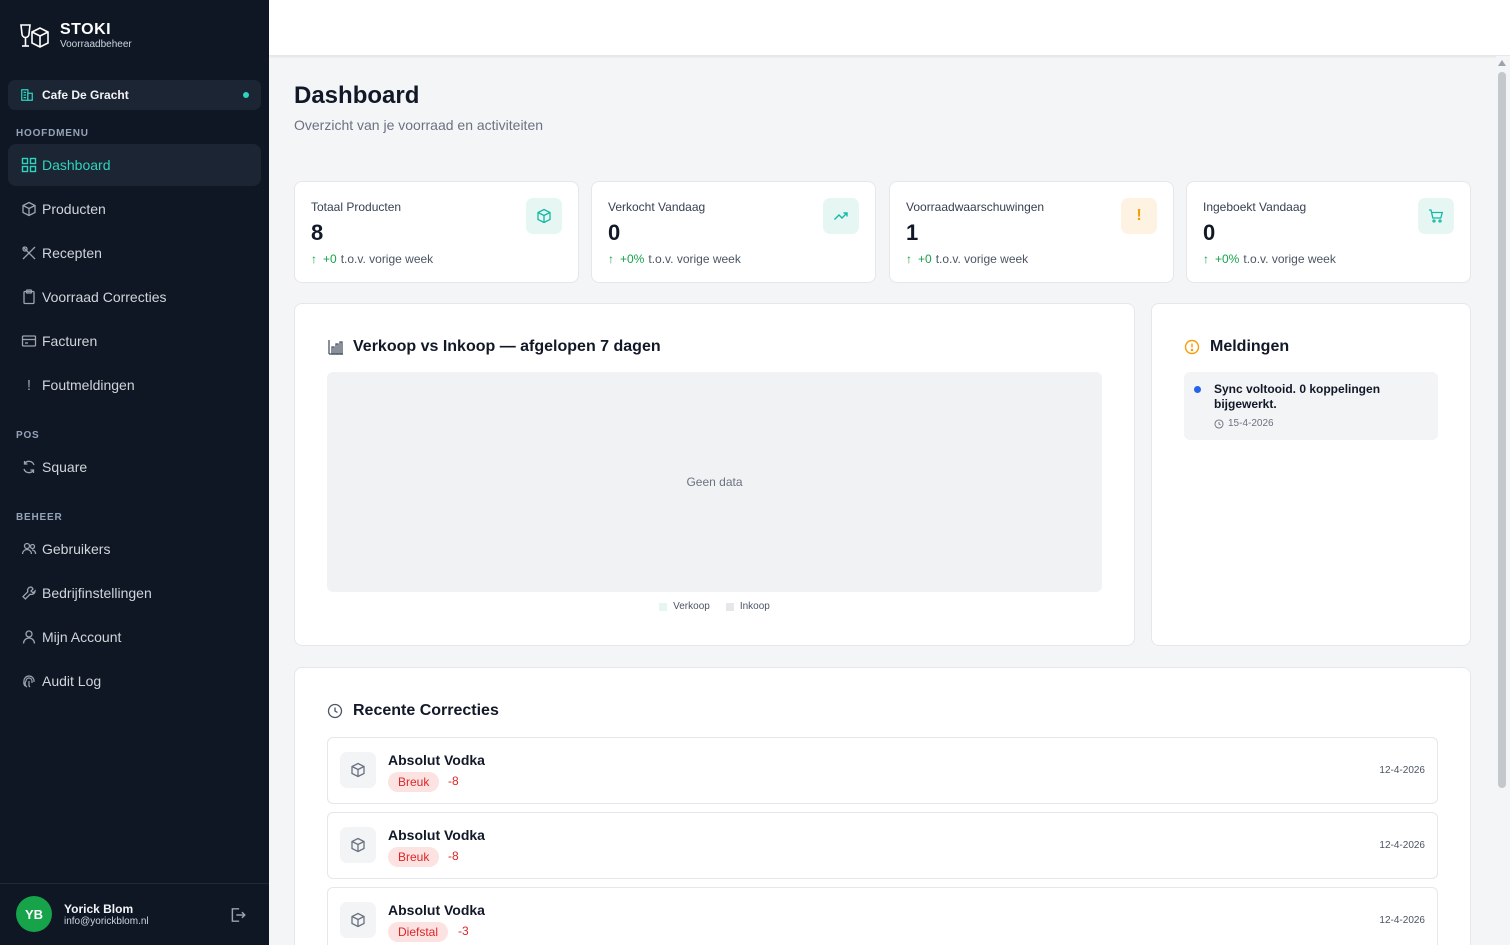 This screenshot has height=945, width=1510. What do you see at coordinates (841, 216) in the screenshot?
I see `trending-up-icon` at bounding box center [841, 216].